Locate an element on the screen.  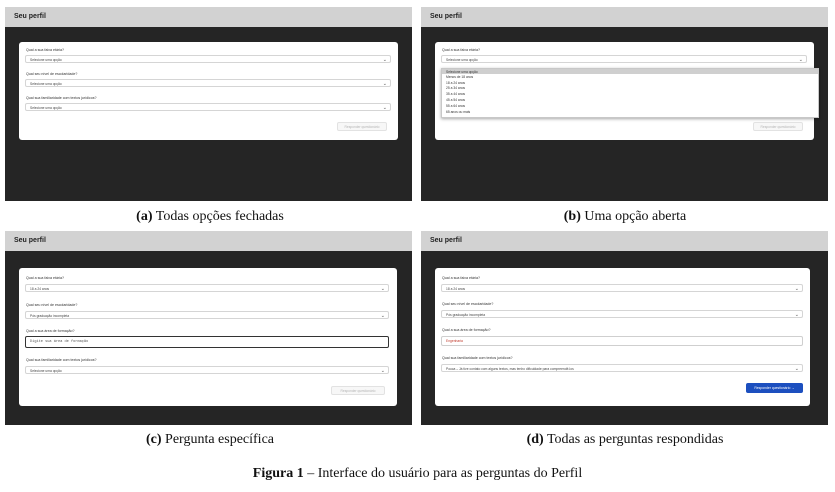
field-of-study-value: Engenharia is located at coordinates (454, 340).